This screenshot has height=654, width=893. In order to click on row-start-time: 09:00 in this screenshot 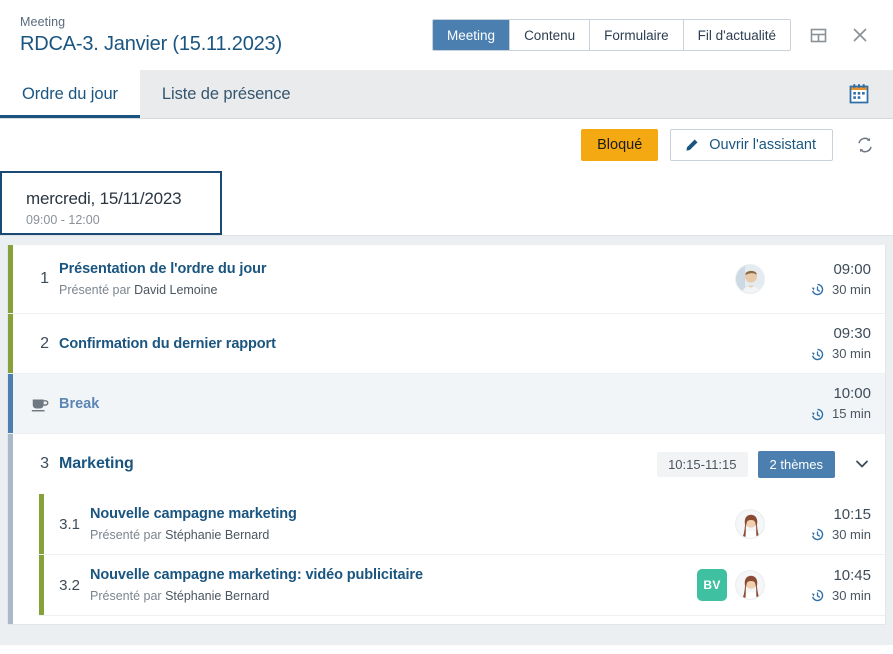, I will do `click(852, 269)`.